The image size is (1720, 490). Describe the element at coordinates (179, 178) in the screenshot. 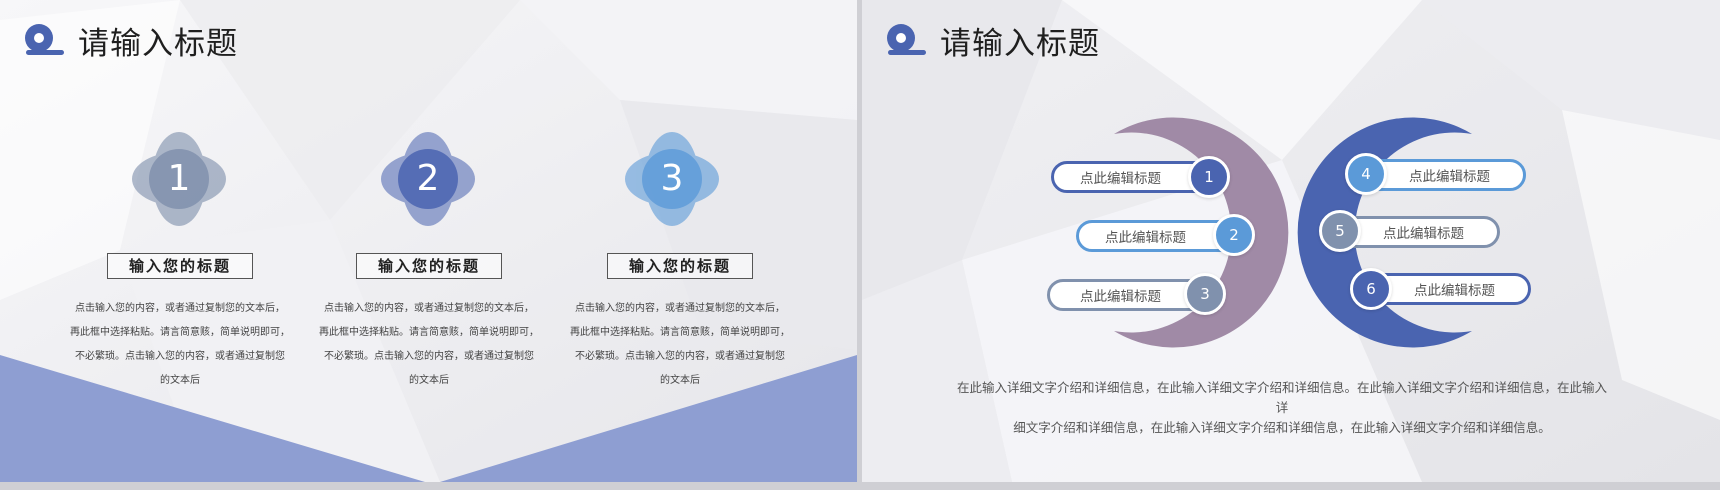

I see `card-number: 1` at that location.